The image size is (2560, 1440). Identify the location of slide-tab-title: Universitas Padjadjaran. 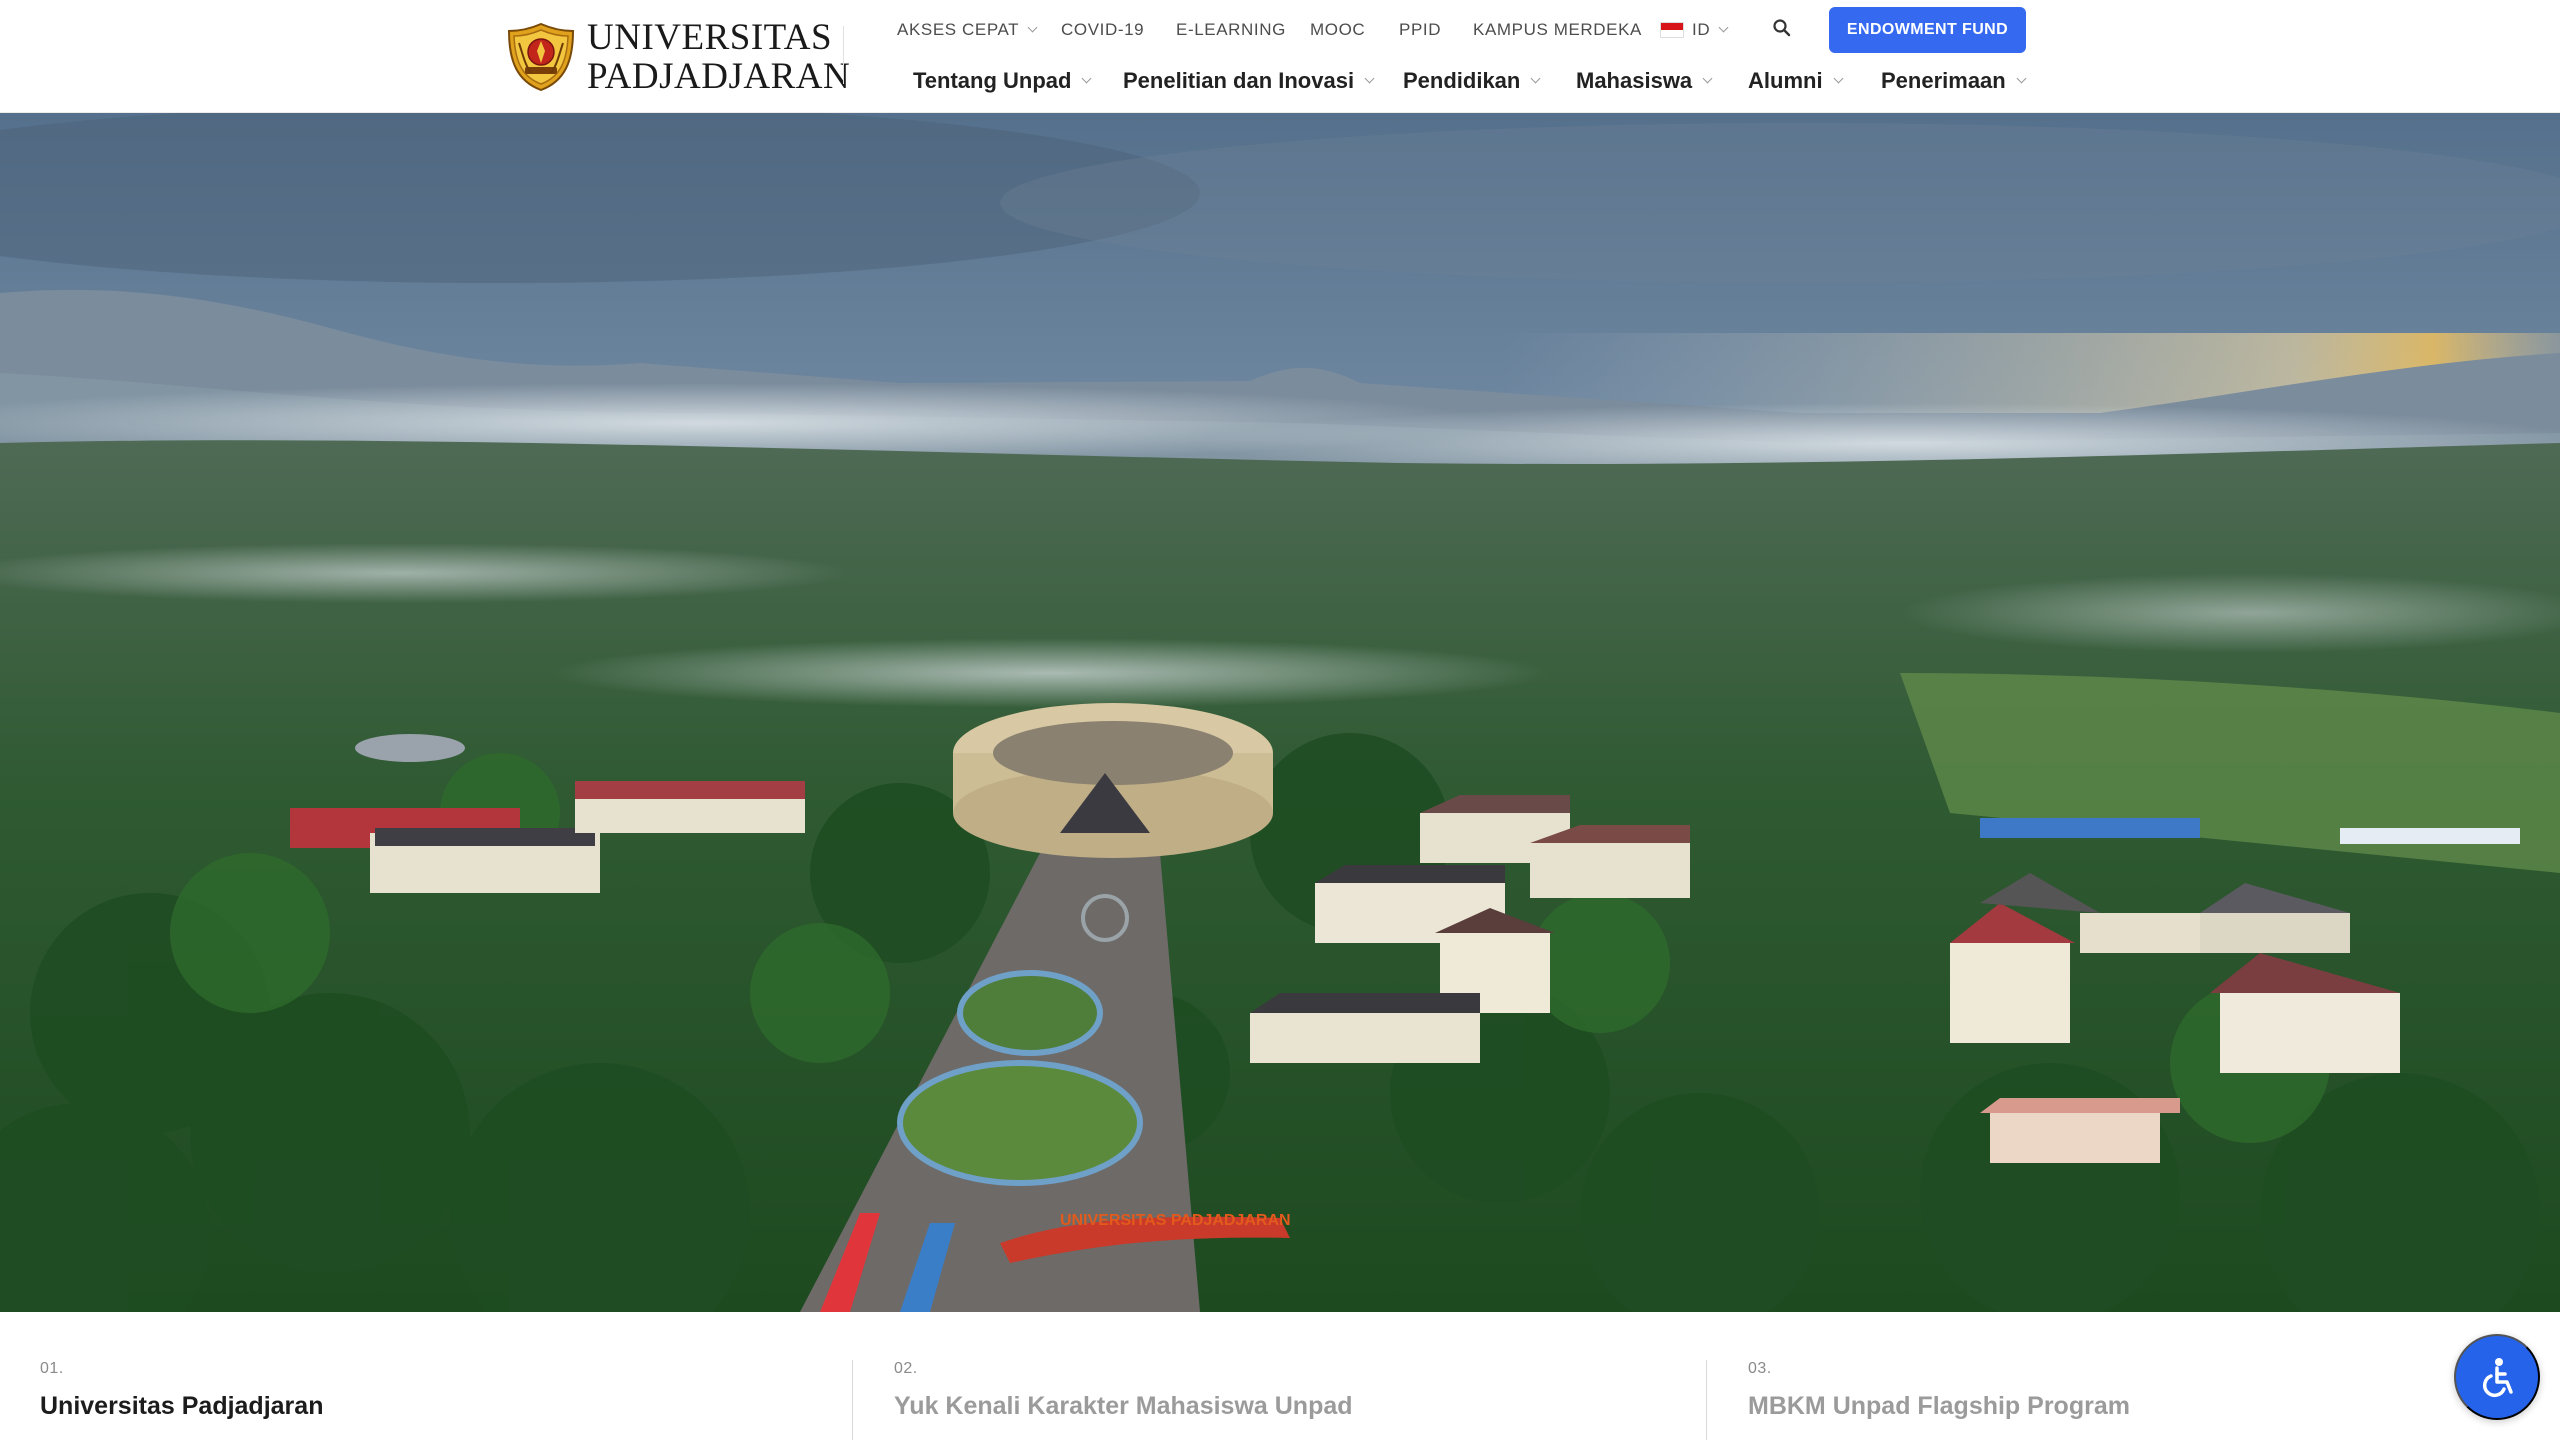
(182, 1406).